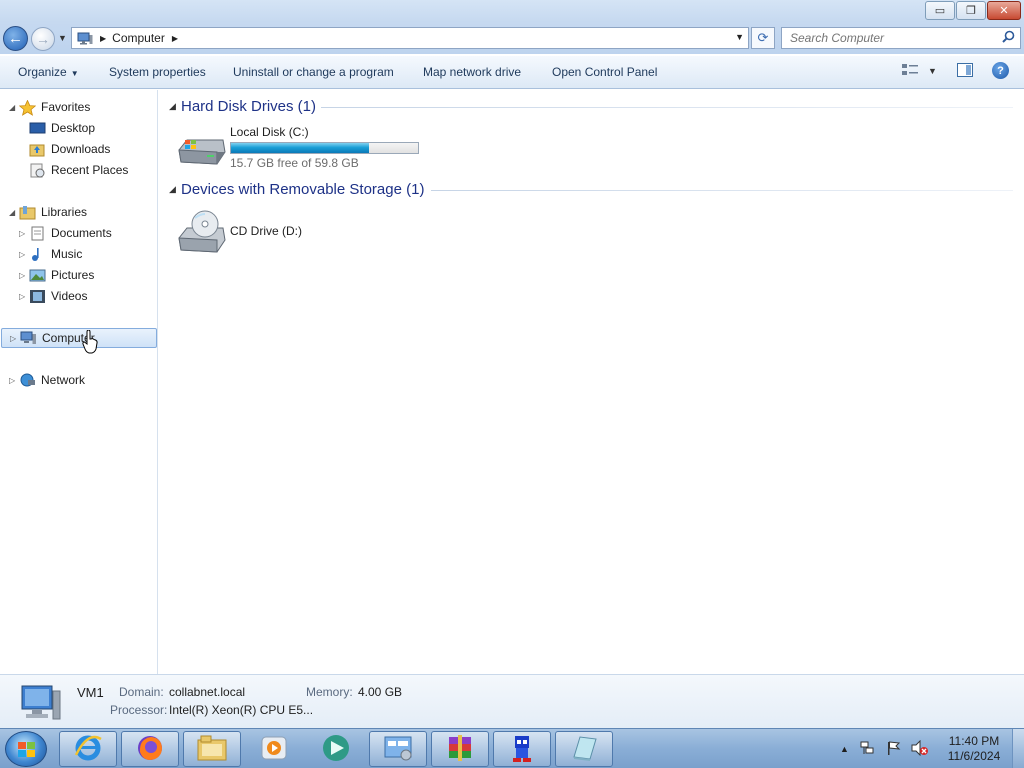 Image resolution: width=1024 pixels, height=768 pixels. What do you see at coordinates (313, 72) in the screenshot?
I see `uninstall-program-button: Uninstall or change a program` at bounding box center [313, 72].